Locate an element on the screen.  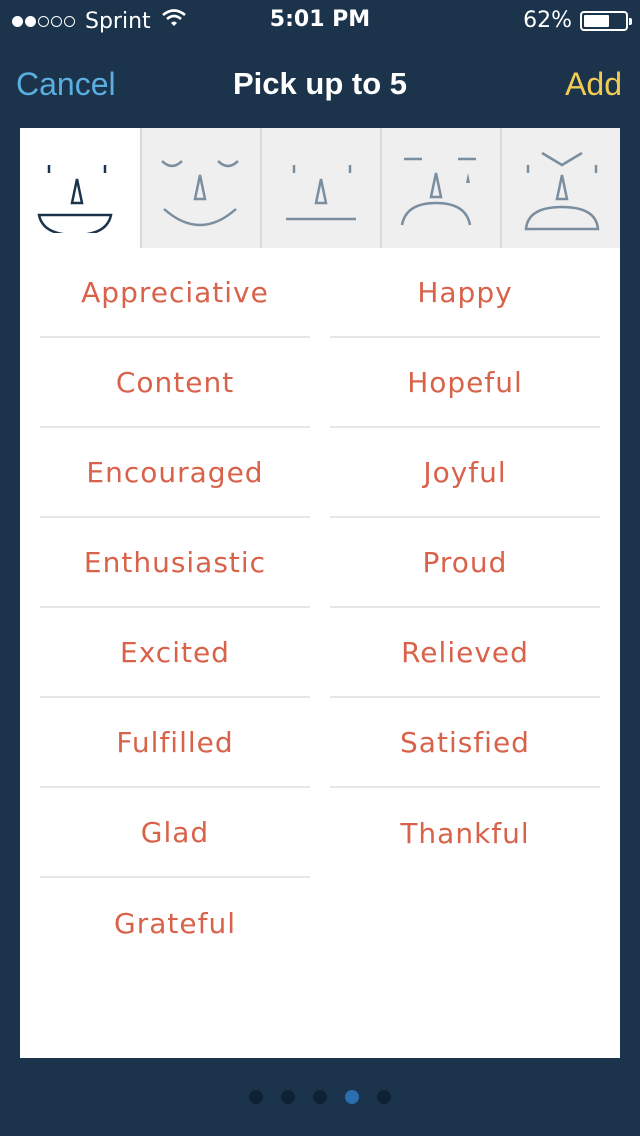
content-face-icon is located at coordinates (200, 193).